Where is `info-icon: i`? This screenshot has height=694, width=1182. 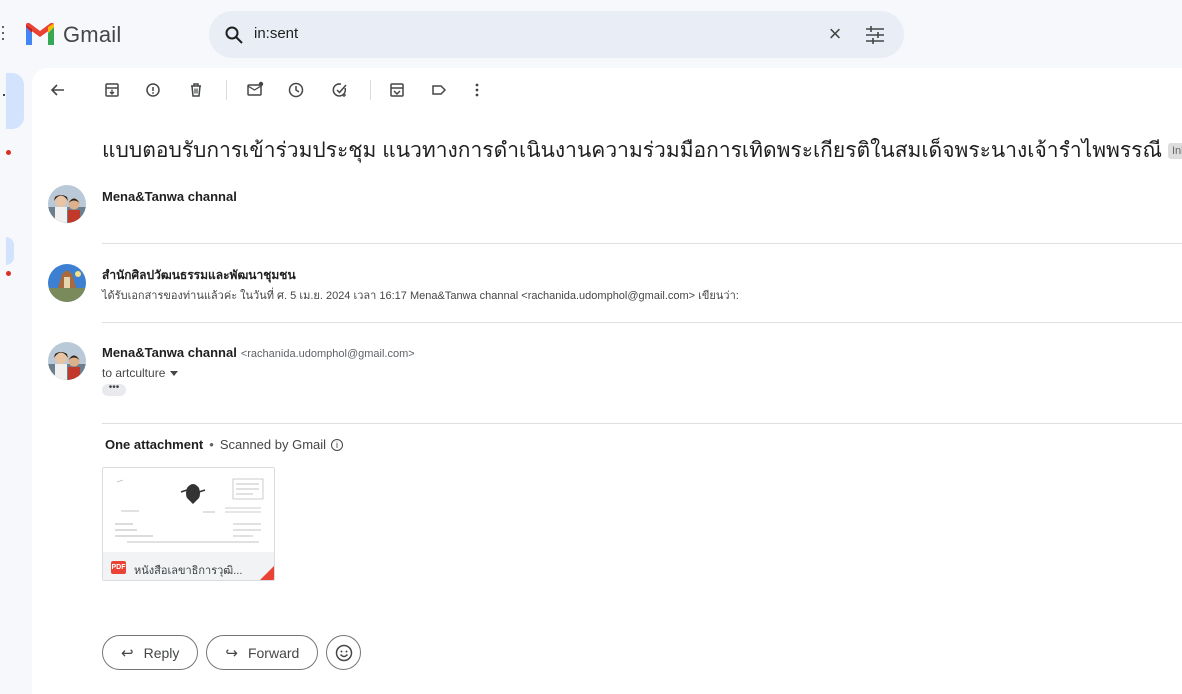
info-icon: i is located at coordinates (337, 444).